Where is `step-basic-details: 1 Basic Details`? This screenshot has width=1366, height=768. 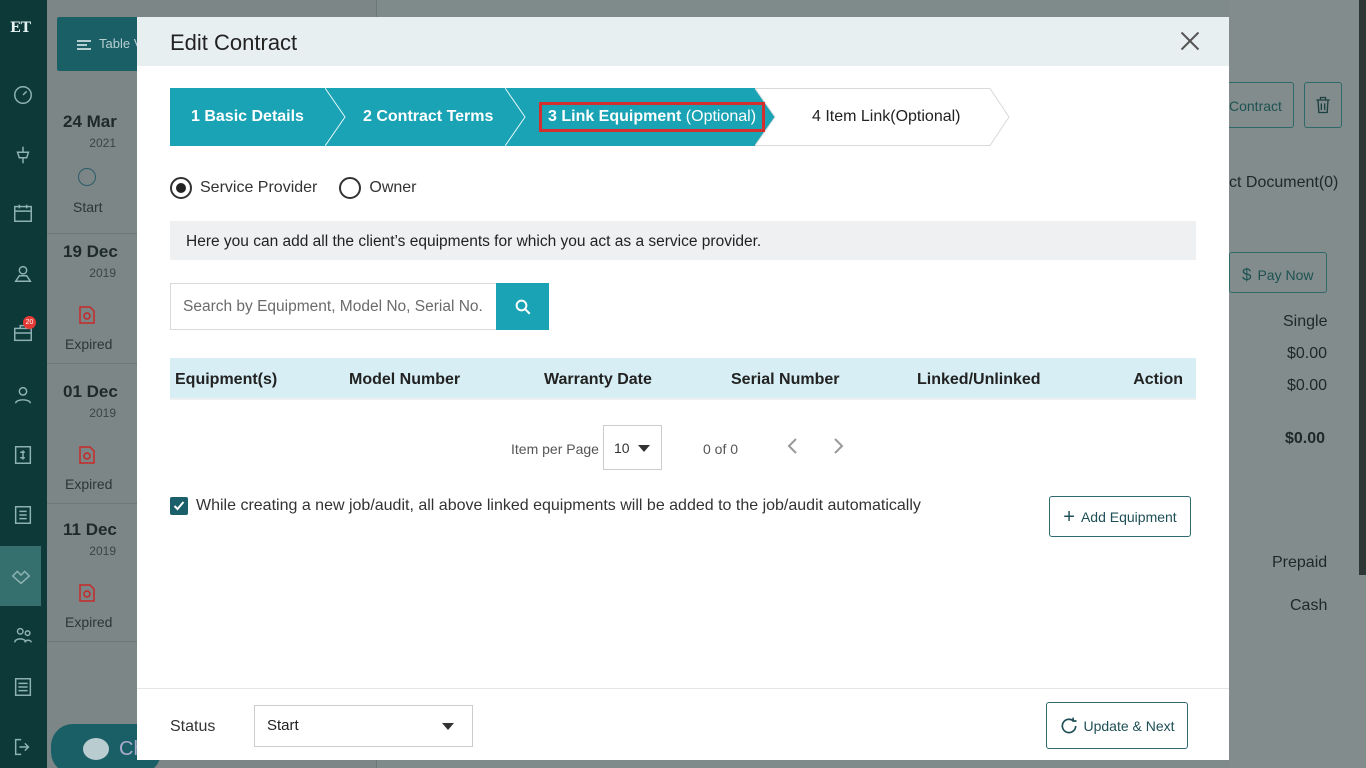
step-basic-details: 1 Basic Details is located at coordinates (257, 117).